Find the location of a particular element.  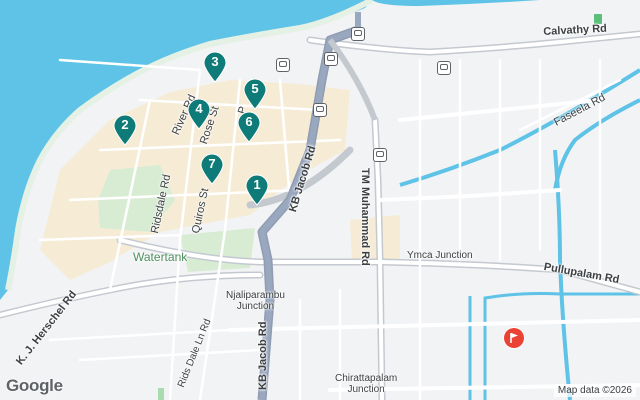

street-label-kb-jacob-rd-south: KB Jacob Rd is located at coordinates (263, 355).